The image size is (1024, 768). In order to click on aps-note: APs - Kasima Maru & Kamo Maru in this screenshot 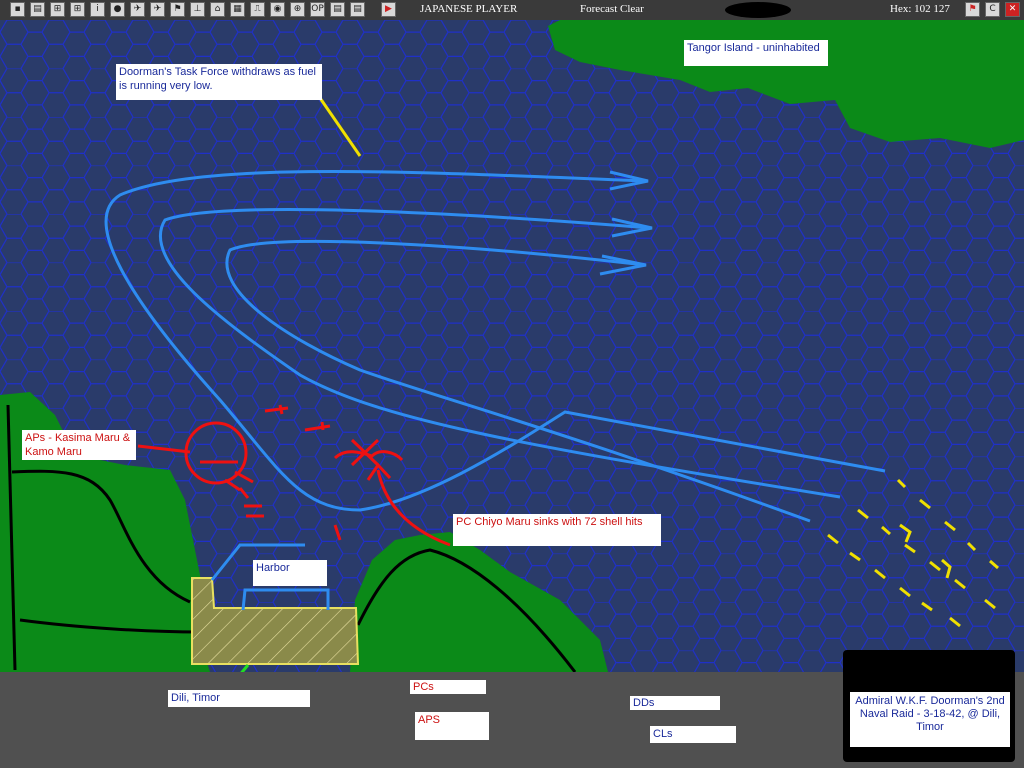, I will do `click(79, 445)`.